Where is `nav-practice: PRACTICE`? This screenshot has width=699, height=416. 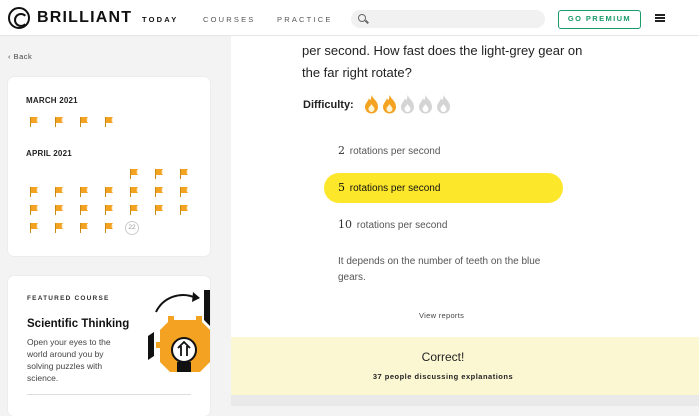 nav-practice: PRACTICE is located at coordinates (305, 19).